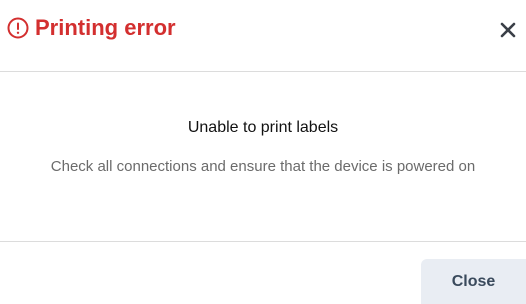 The height and width of the screenshot is (304, 526). What do you see at coordinates (508, 30) in the screenshot?
I see `close-icon` at bounding box center [508, 30].